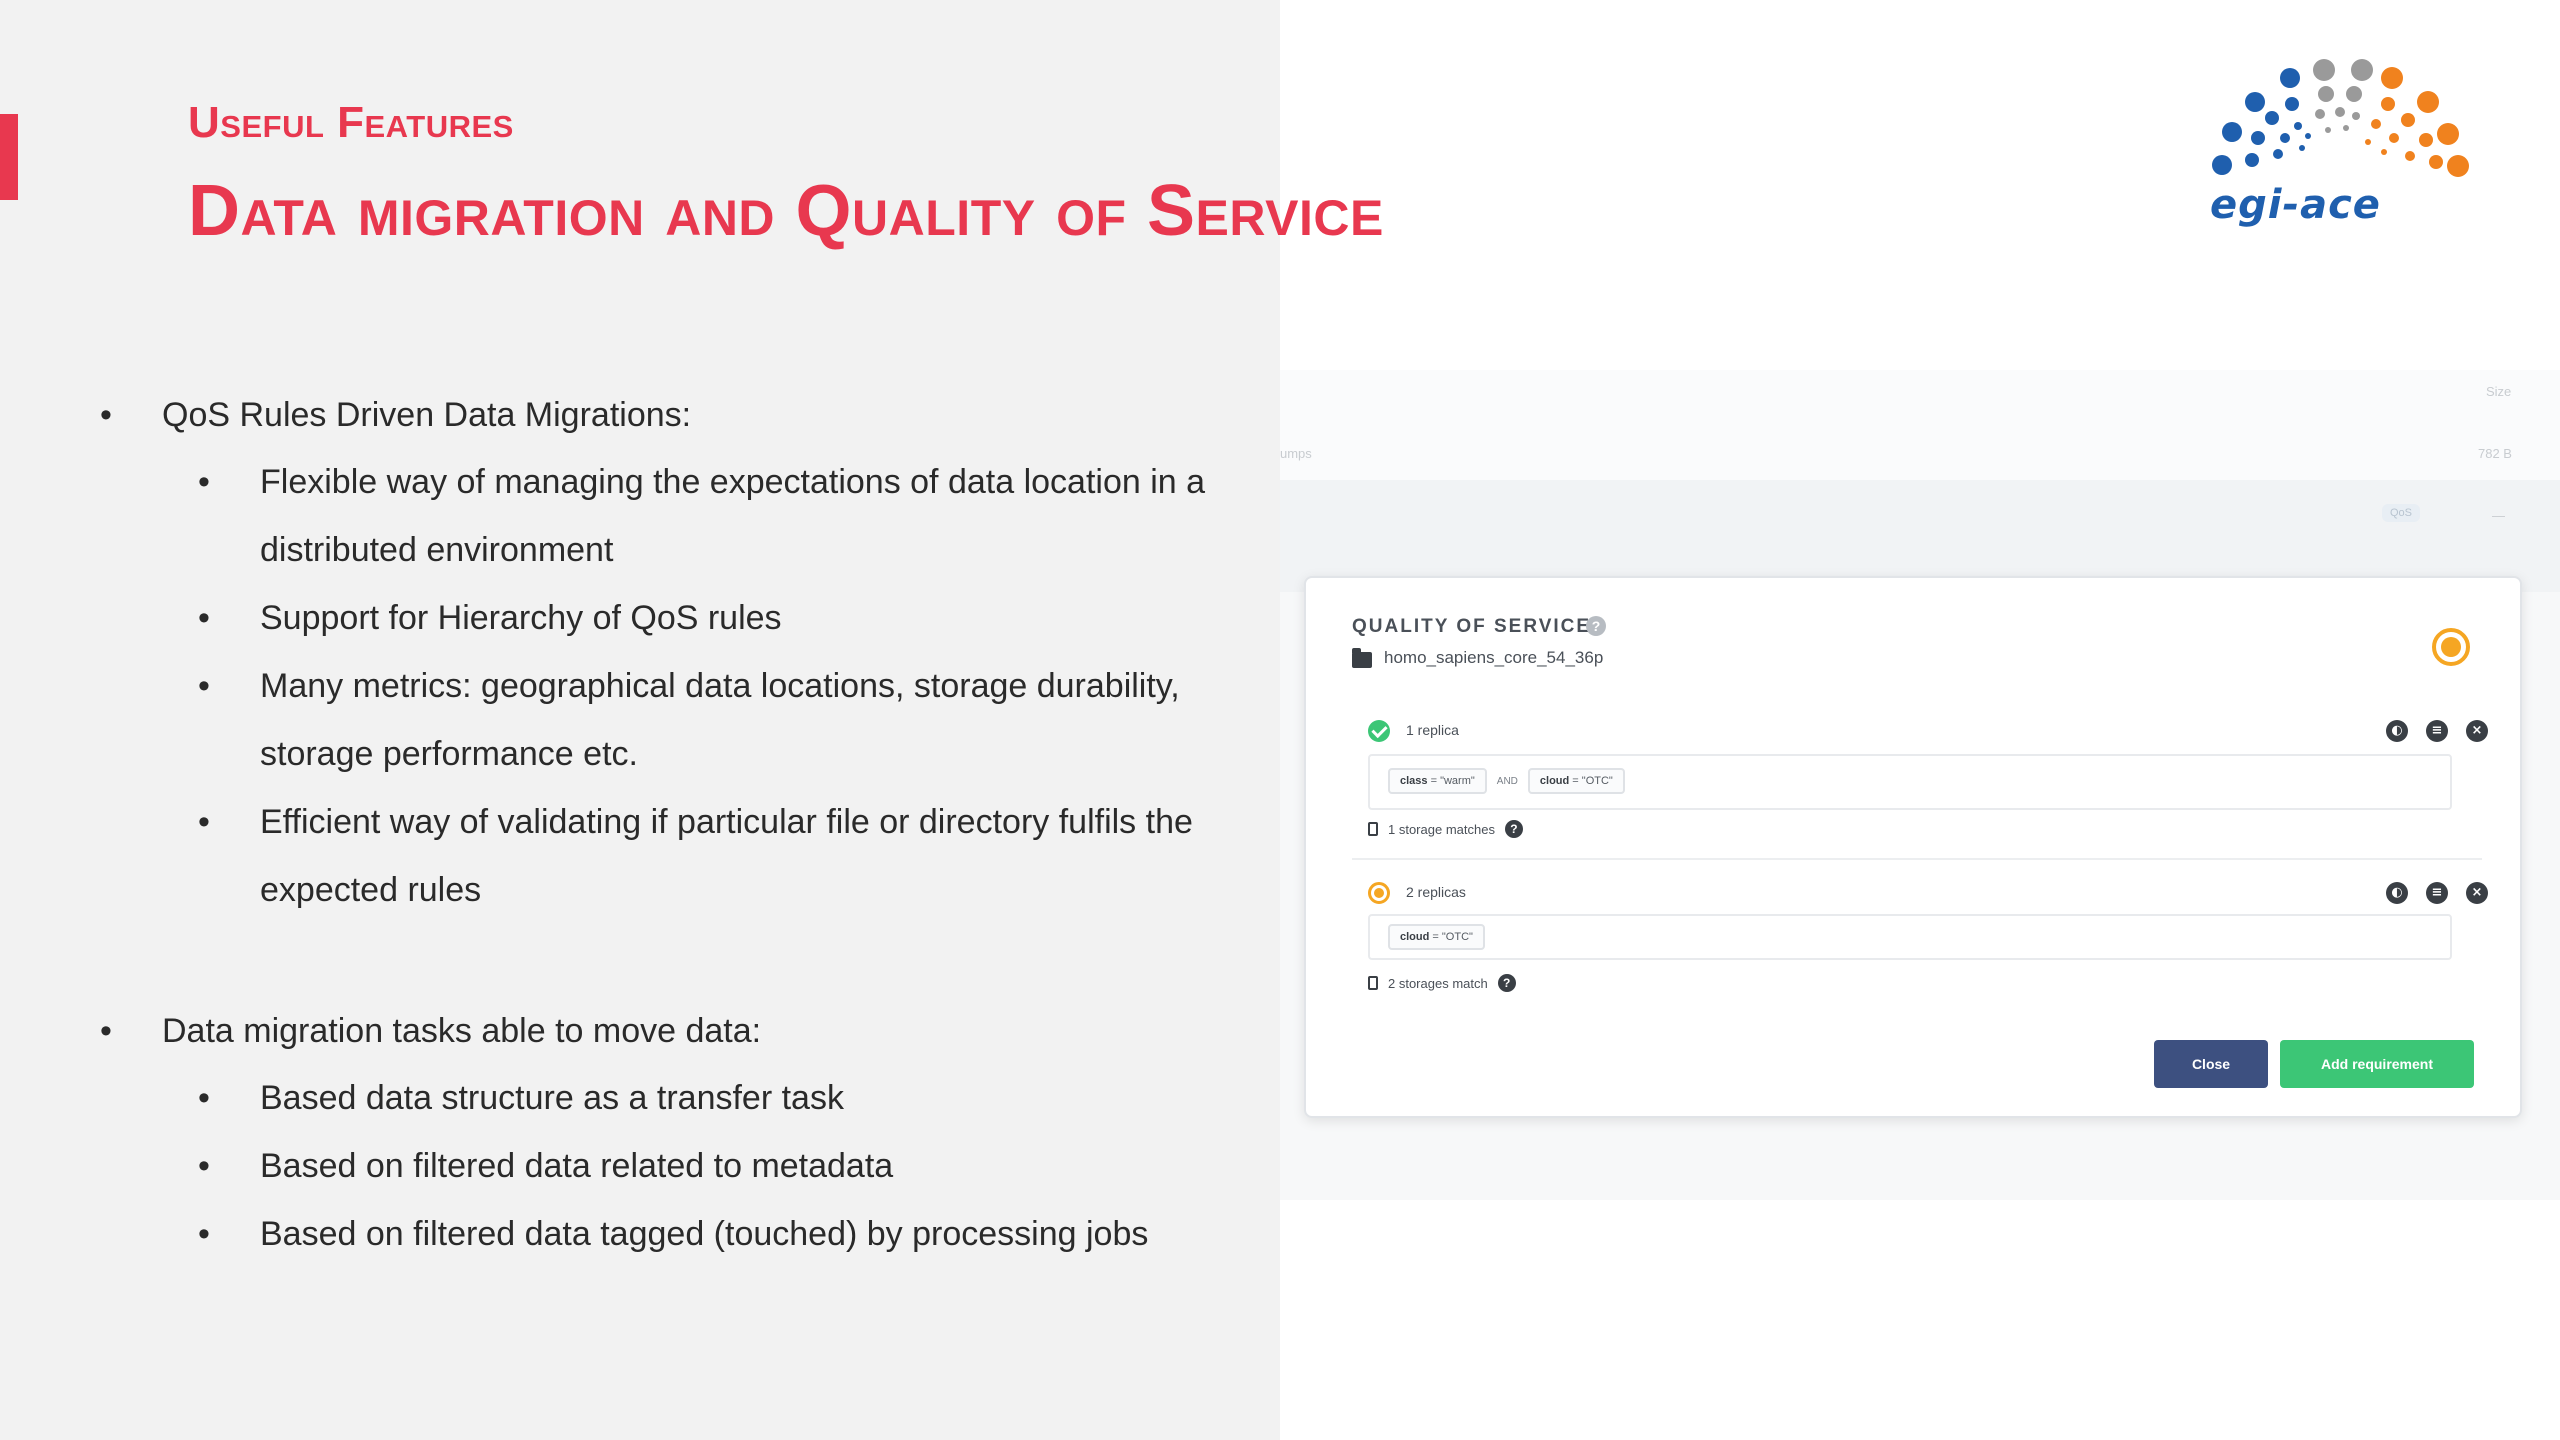 The image size is (2560, 1440). What do you see at coordinates (2401, 513) in the screenshot?
I see `qos-badge: QoS` at bounding box center [2401, 513].